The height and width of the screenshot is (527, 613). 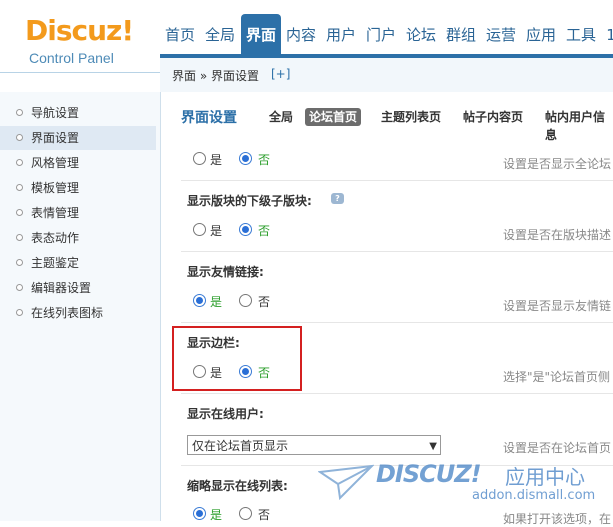 What do you see at coordinates (61, 288) in the screenshot?
I see `sidebar-item-label: 编辑器设置` at bounding box center [61, 288].